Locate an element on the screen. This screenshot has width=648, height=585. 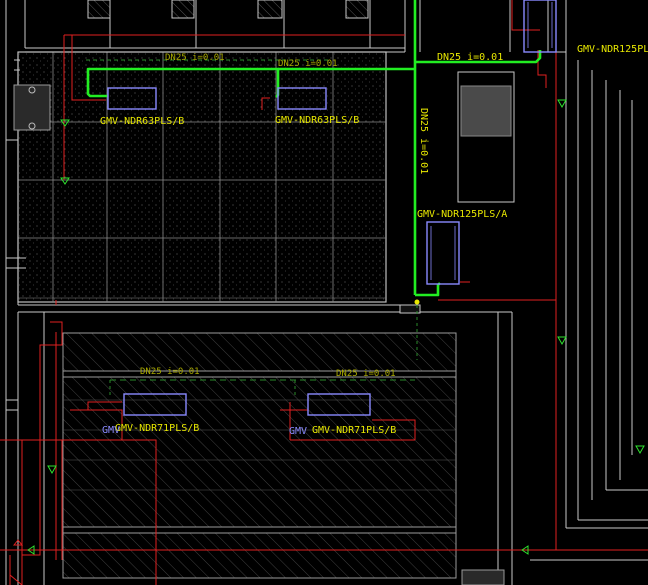
label-unit-right-mid: GMV-NDR125PLS/A is located at coordinates (462, 214).